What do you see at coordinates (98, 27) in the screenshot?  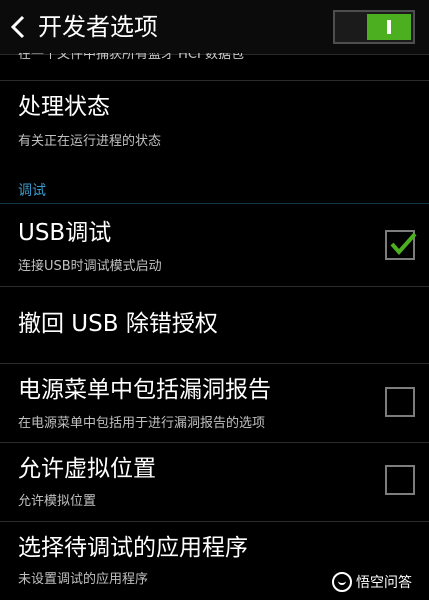 I see `page-title: 开发者选项` at bounding box center [98, 27].